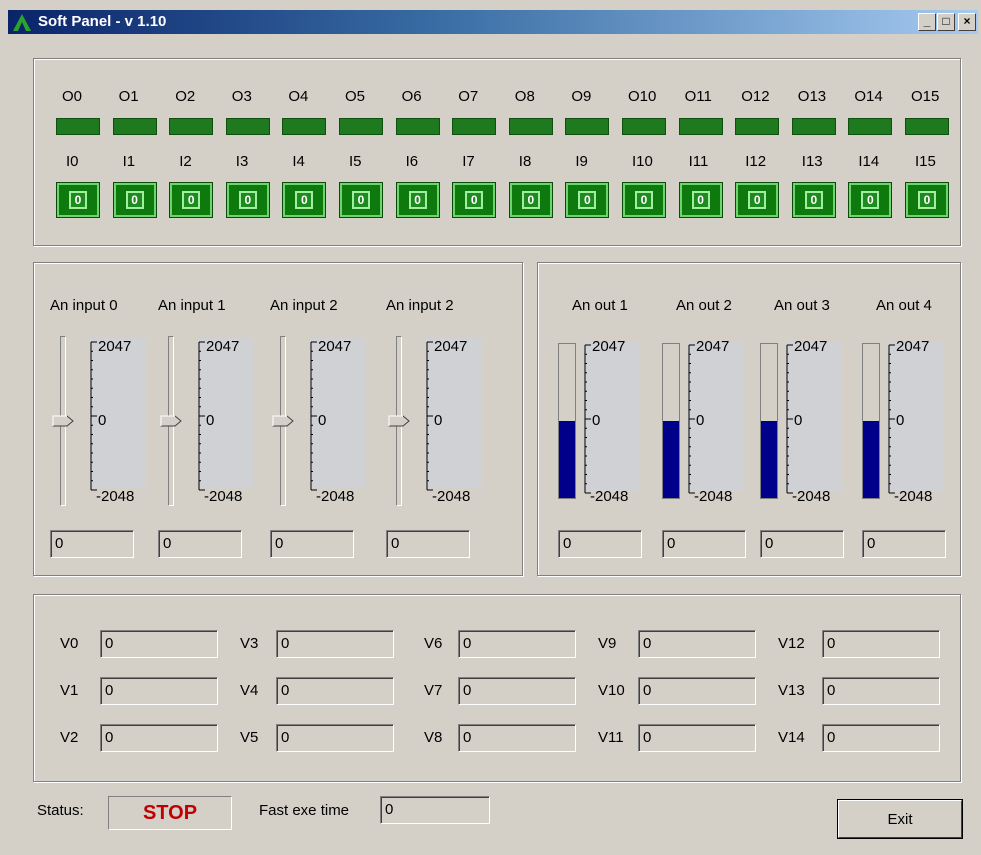  What do you see at coordinates (791, 737) in the screenshot?
I see `variable-label: V14` at bounding box center [791, 737].